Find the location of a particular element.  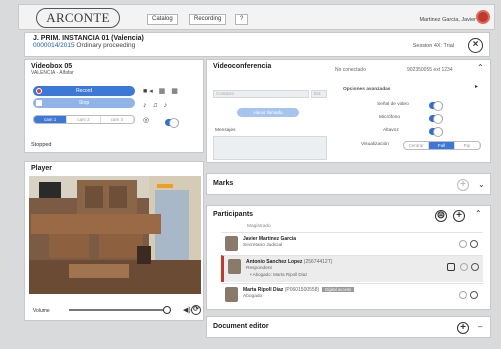

courtroom-video is located at coordinates (115, 235).